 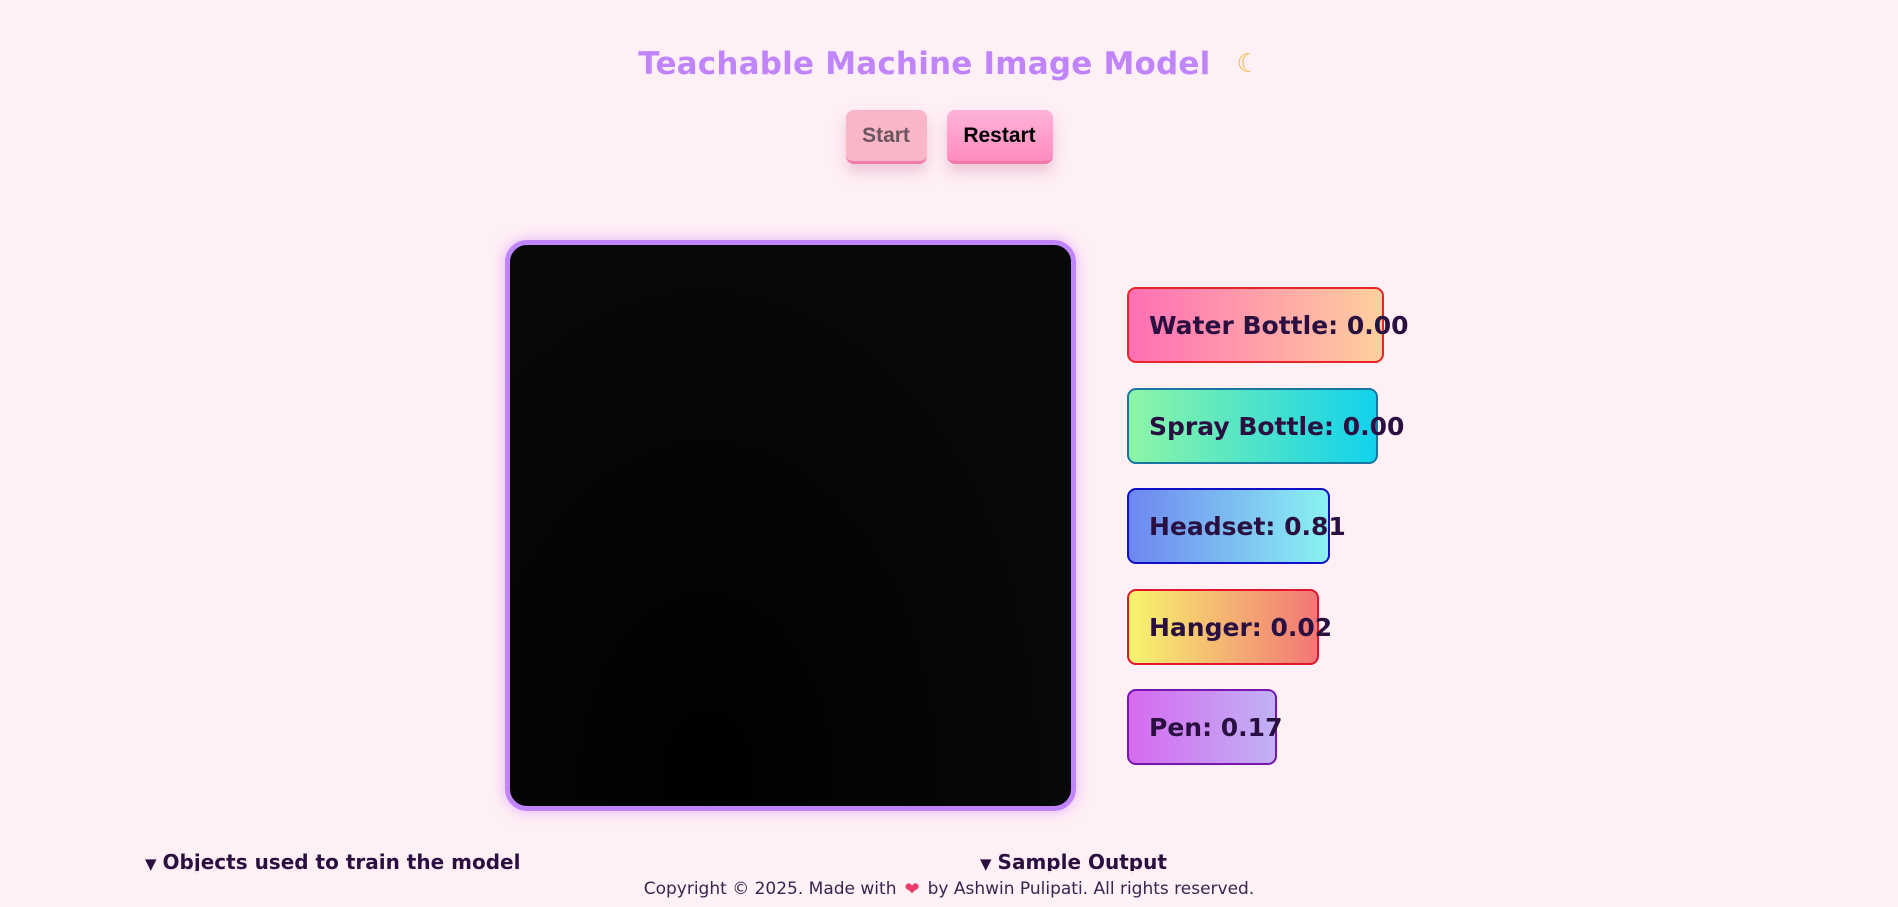 I want to click on prediction-pen: Pen: 0.17, so click(x=1204, y=727).